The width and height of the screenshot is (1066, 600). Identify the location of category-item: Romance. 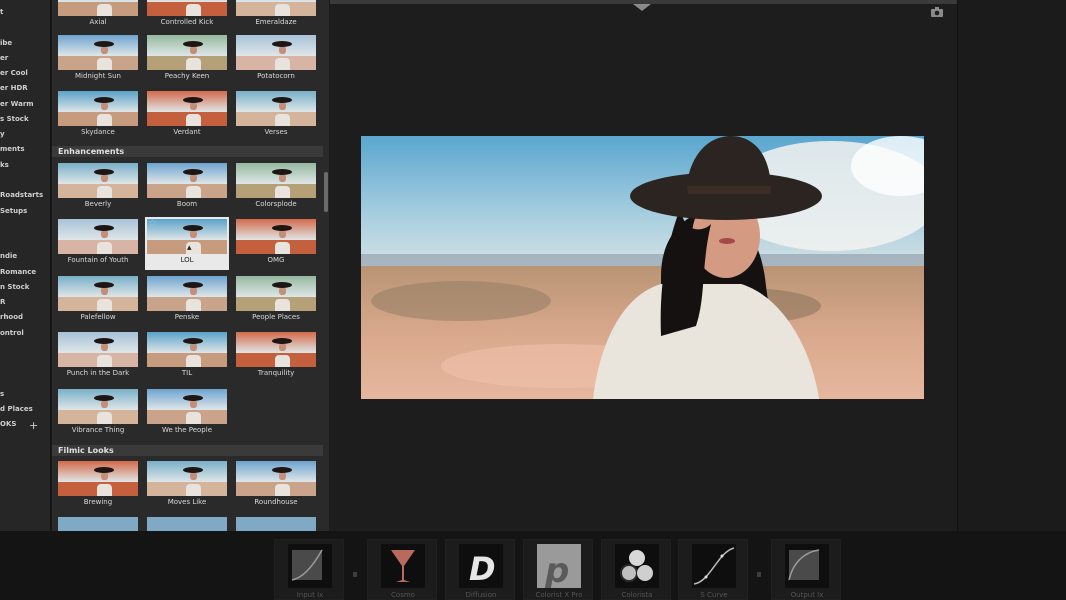
(18, 272).